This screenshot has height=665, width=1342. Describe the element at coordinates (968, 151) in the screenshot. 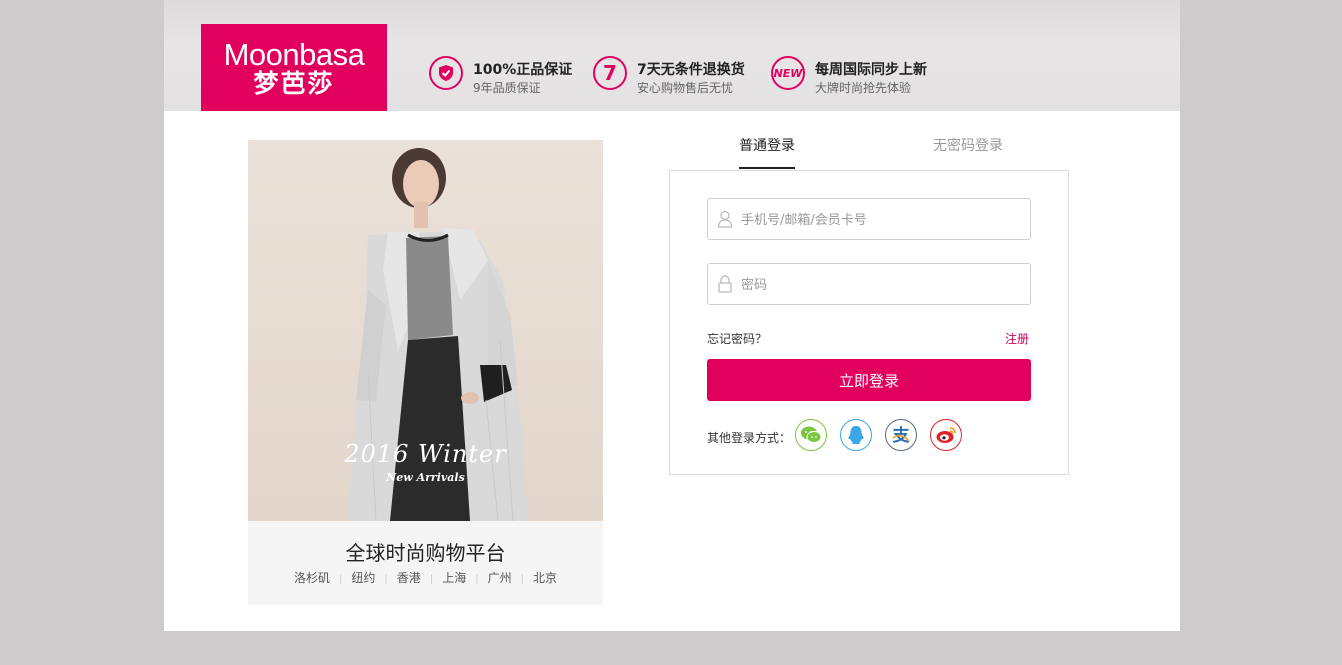

I see `tab-passwordless-login: 无密码登录` at that location.